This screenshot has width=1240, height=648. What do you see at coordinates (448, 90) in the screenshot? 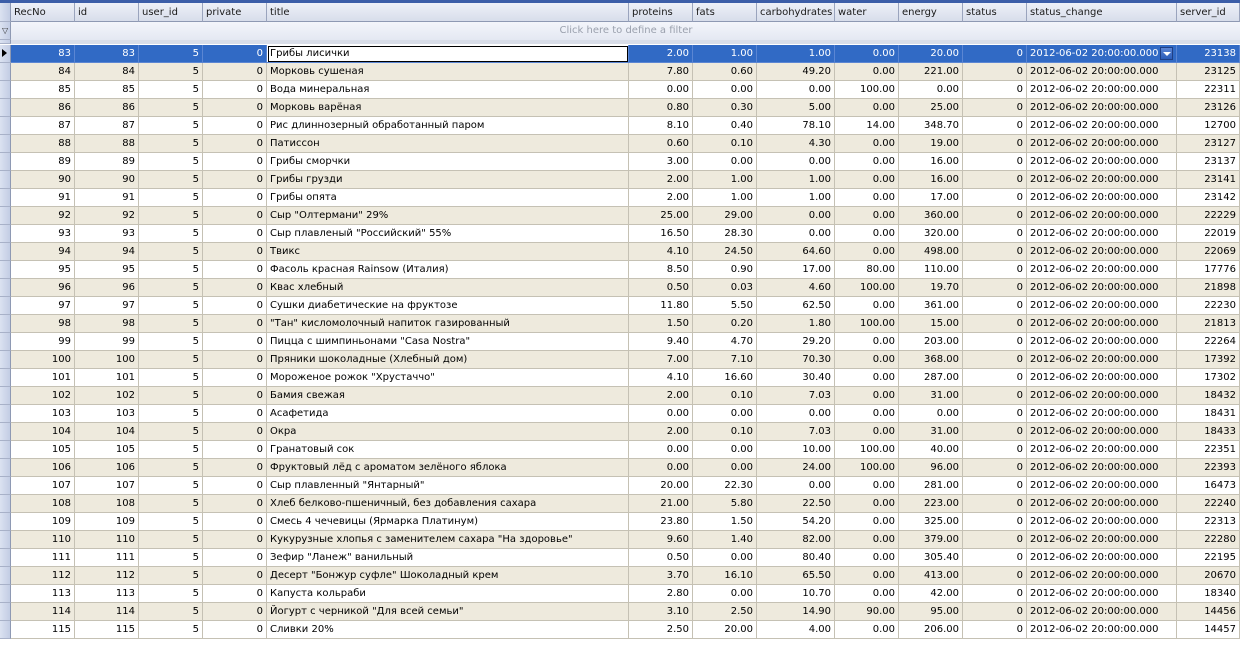
I see `cell-title: Вода минеральная` at bounding box center [448, 90].